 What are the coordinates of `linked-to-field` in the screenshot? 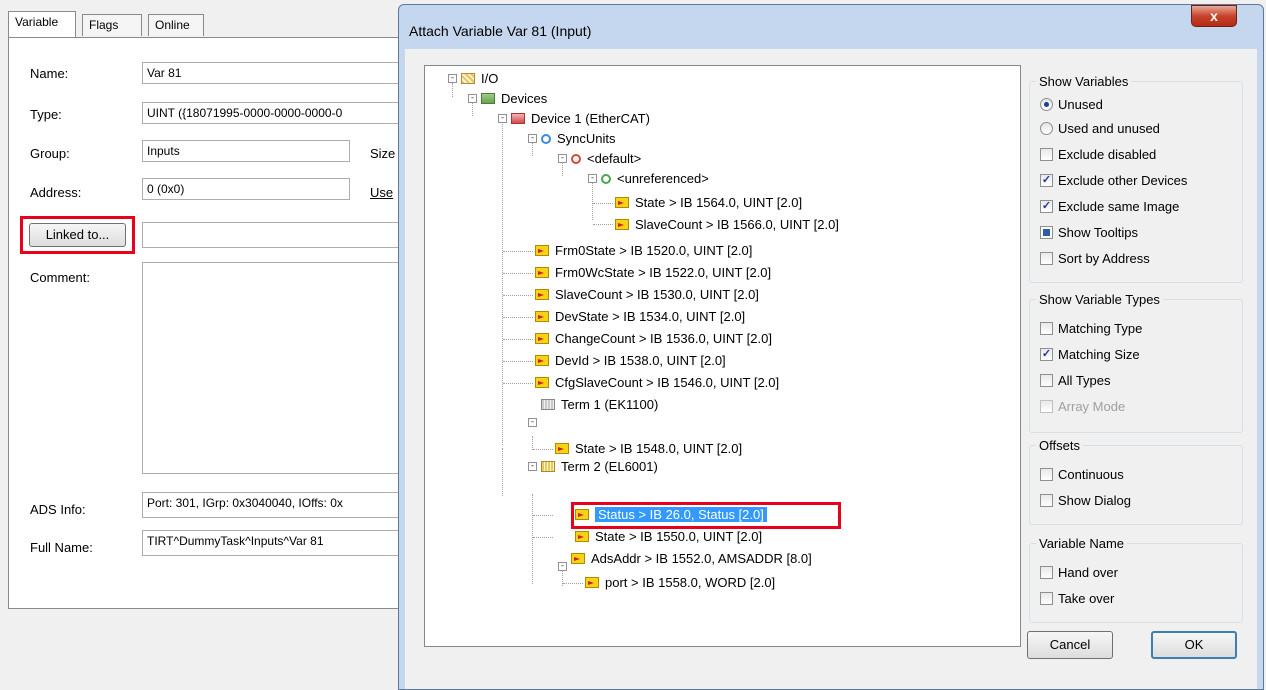 It's located at (272, 235).